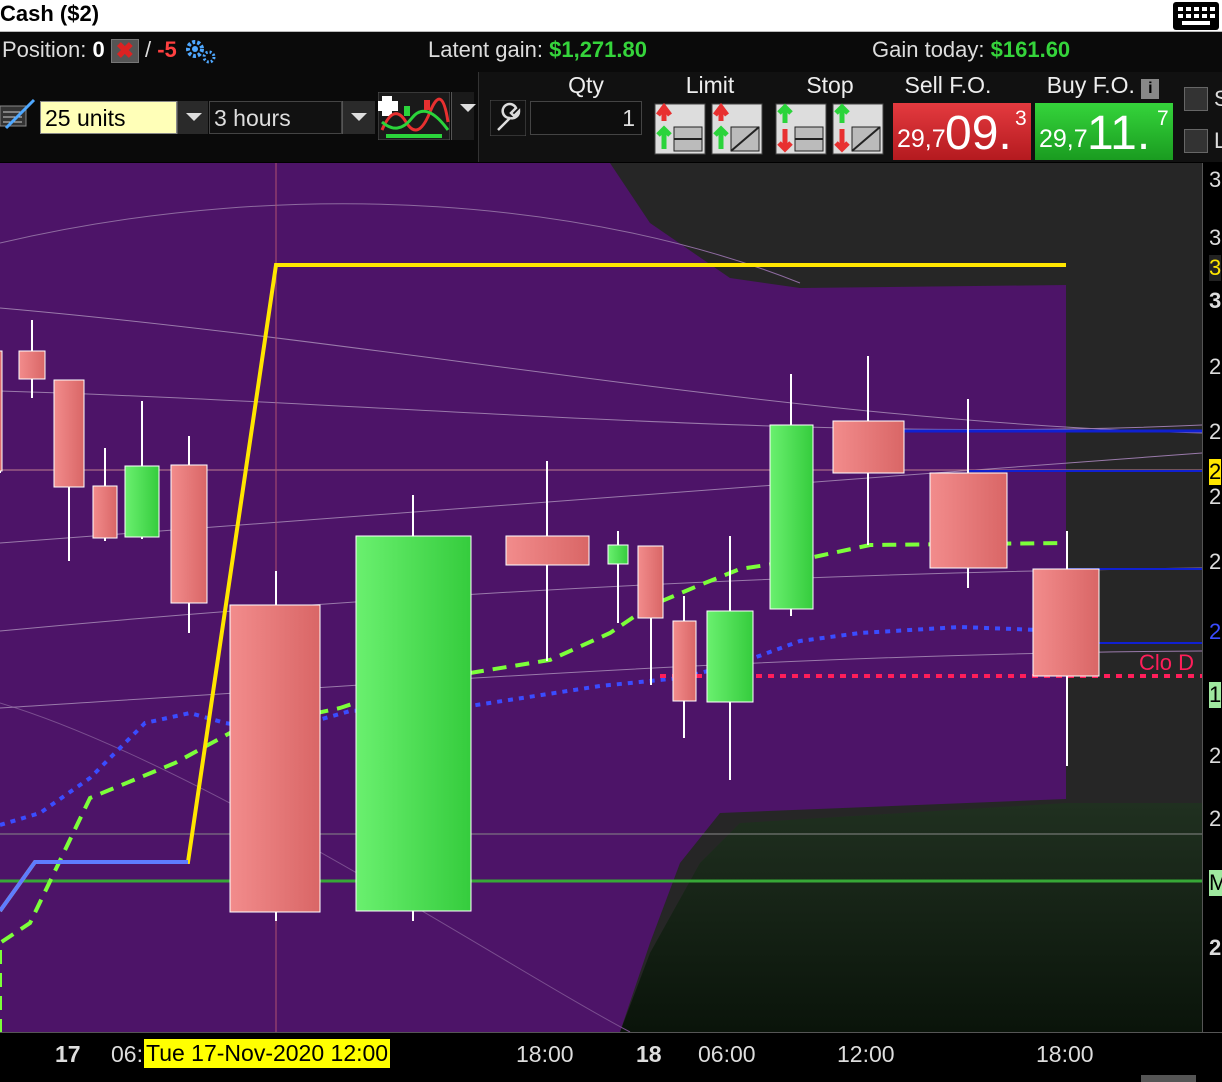  Describe the element at coordinates (931, 49) in the screenshot. I see `gain-today-label: Gain today:` at that location.